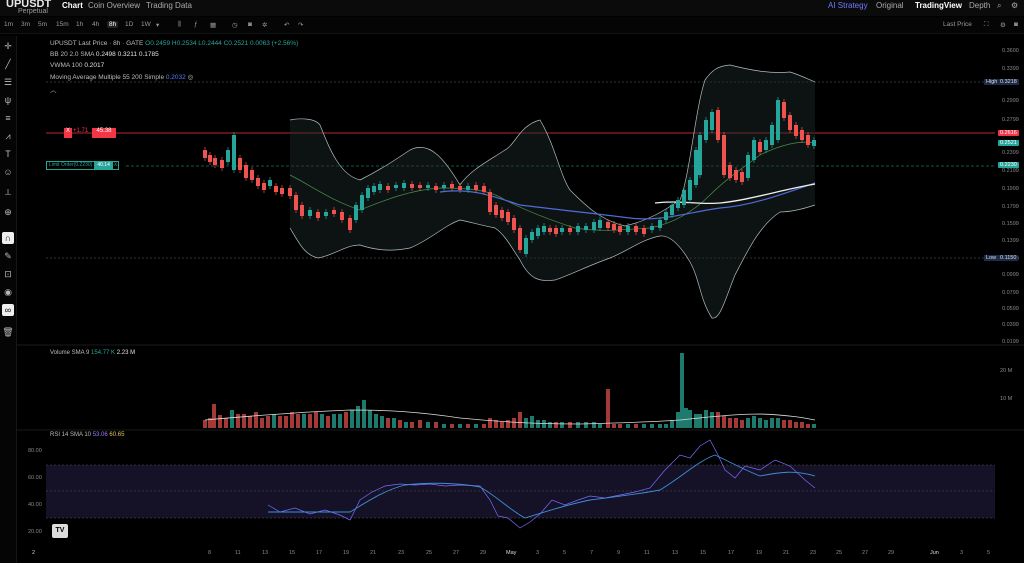 This screenshot has width=1024, height=563. Describe the element at coordinates (813, 553) in the screenshot. I see `date-axis-label: 23` at that location.